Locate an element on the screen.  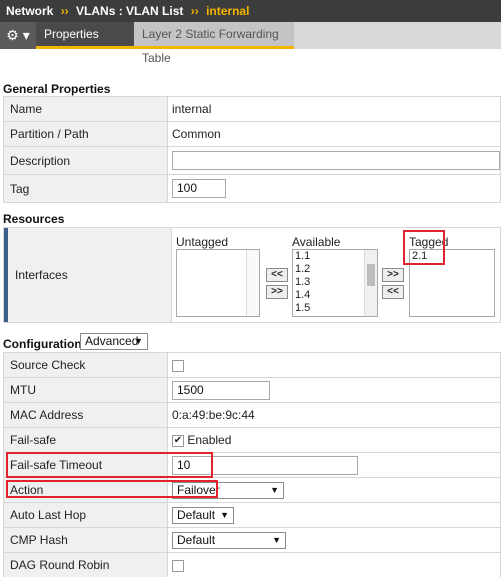
dag-cell is located at coordinates (334, 564).